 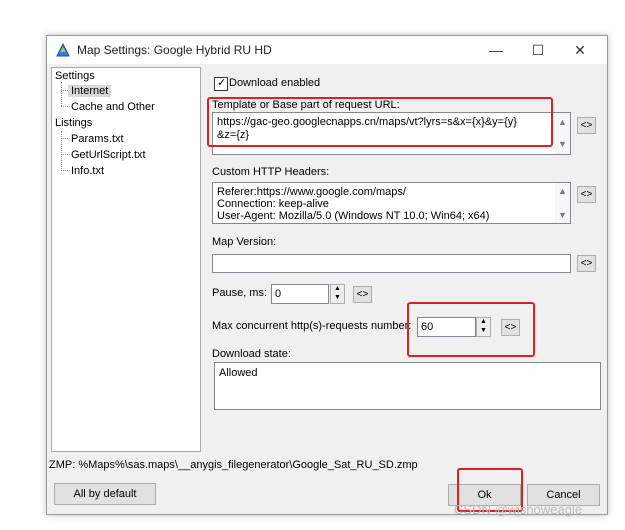 What do you see at coordinates (362, 294) in the screenshot?
I see `pause-reset-button: <>` at bounding box center [362, 294].